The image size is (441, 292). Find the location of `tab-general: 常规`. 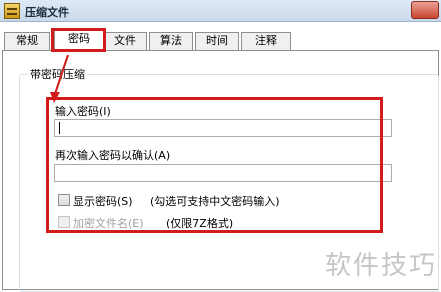

tab-general: 常规 is located at coordinates (27, 41).